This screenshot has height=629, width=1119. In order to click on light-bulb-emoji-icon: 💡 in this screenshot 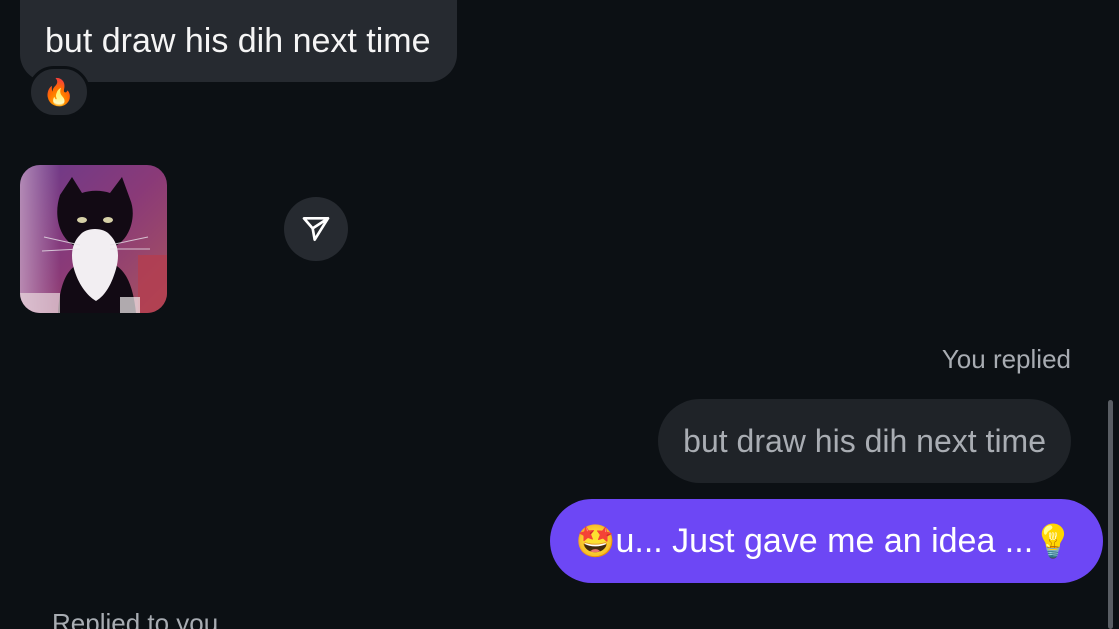, I will do `click(1053, 541)`.